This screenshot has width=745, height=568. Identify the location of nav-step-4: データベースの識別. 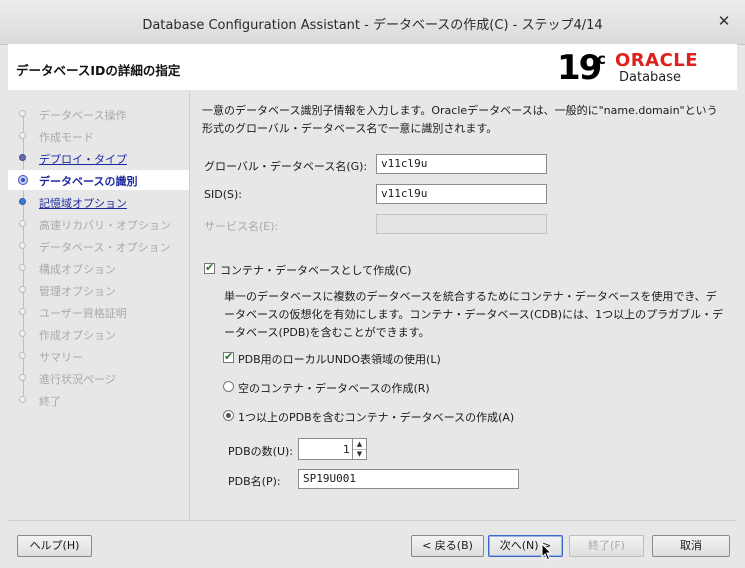
(98, 180).